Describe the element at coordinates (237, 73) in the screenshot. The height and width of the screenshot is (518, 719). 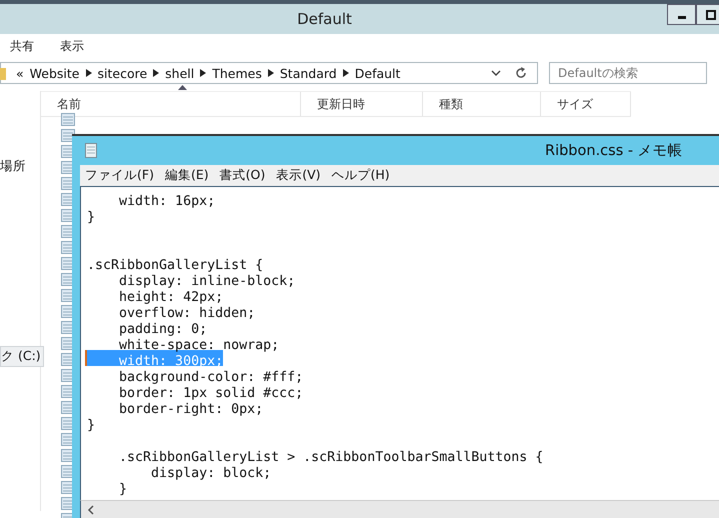
I see `breadcrumb: Themes` at that location.